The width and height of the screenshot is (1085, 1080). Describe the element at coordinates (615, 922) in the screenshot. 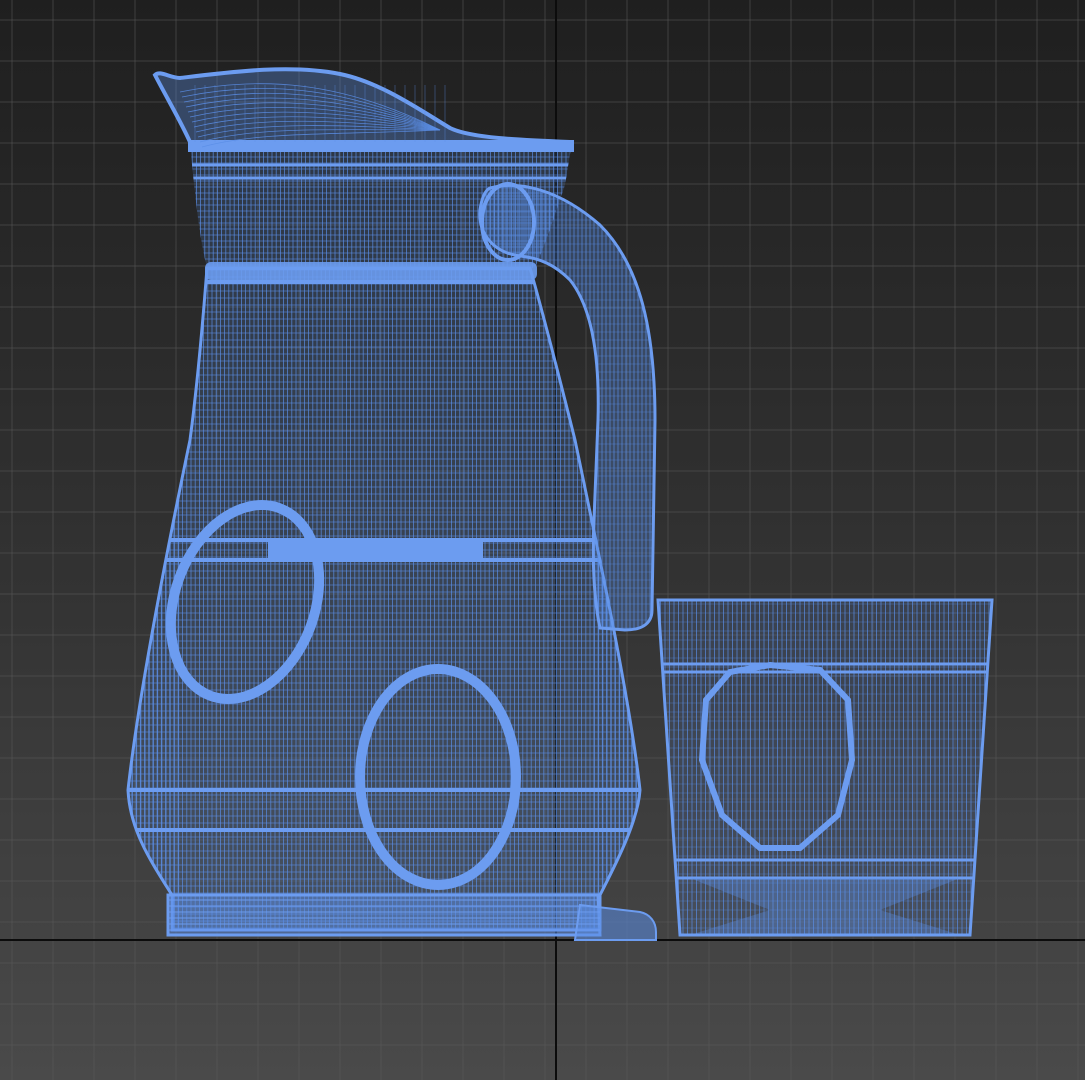

I see `pitcher-base-spill` at that location.